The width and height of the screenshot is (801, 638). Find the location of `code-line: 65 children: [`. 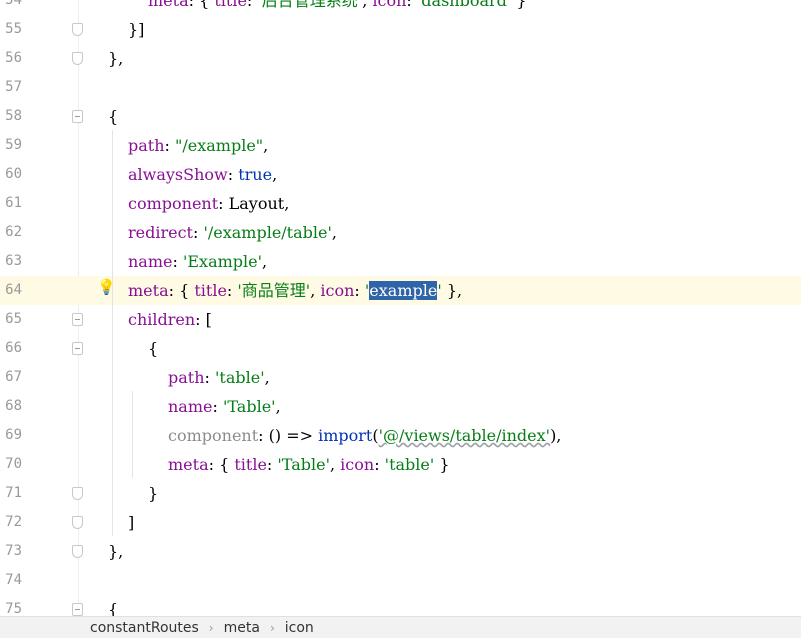

code-line: 65 children: [ is located at coordinates (400, 319).